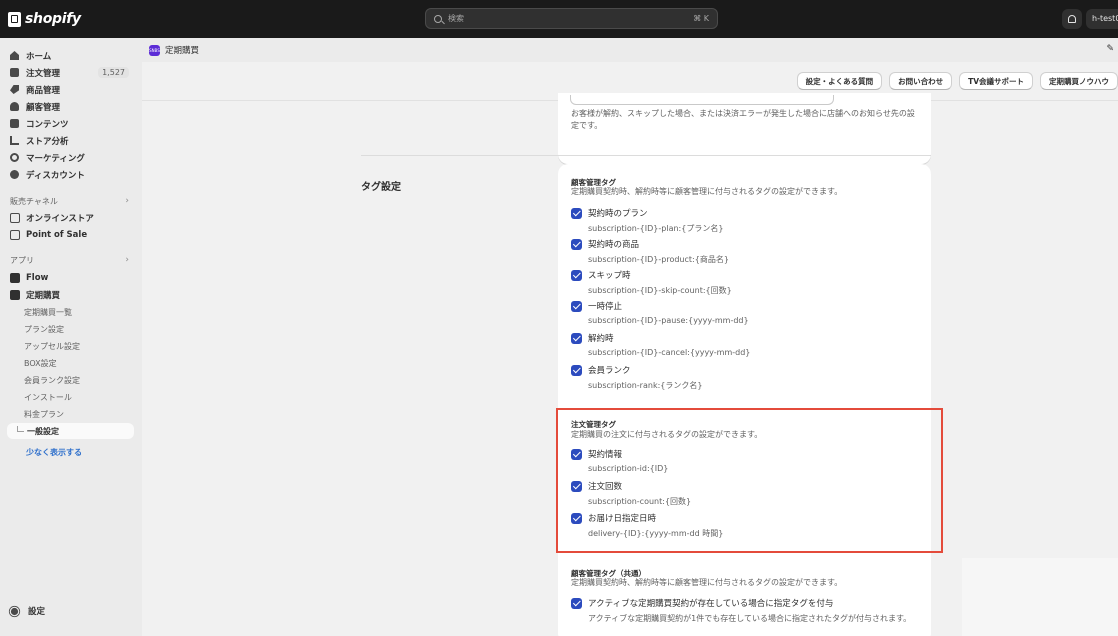  I want to click on sidebar-item-label: 定期購買, so click(43, 295).